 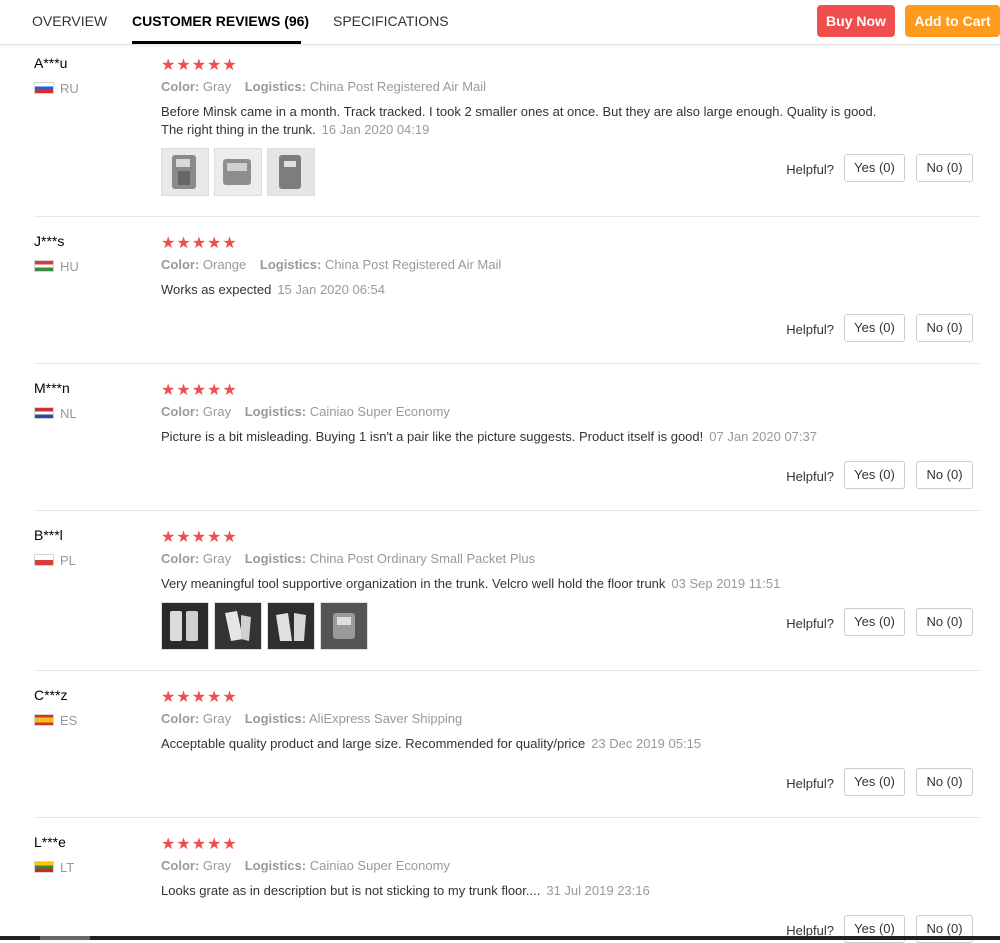 What do you see at coordinates (44, 720) in the screenshot?
I see `flag-es-icon` at bounding box center [44, 720].